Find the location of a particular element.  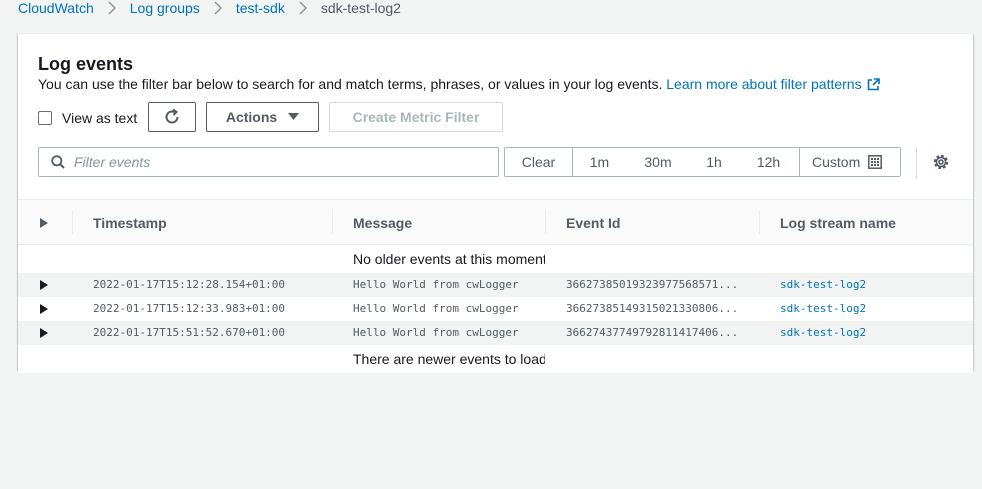

row-timestamp: 2022-01-17T15:12:33.983+01:00 is located at coordinates (189, 308).